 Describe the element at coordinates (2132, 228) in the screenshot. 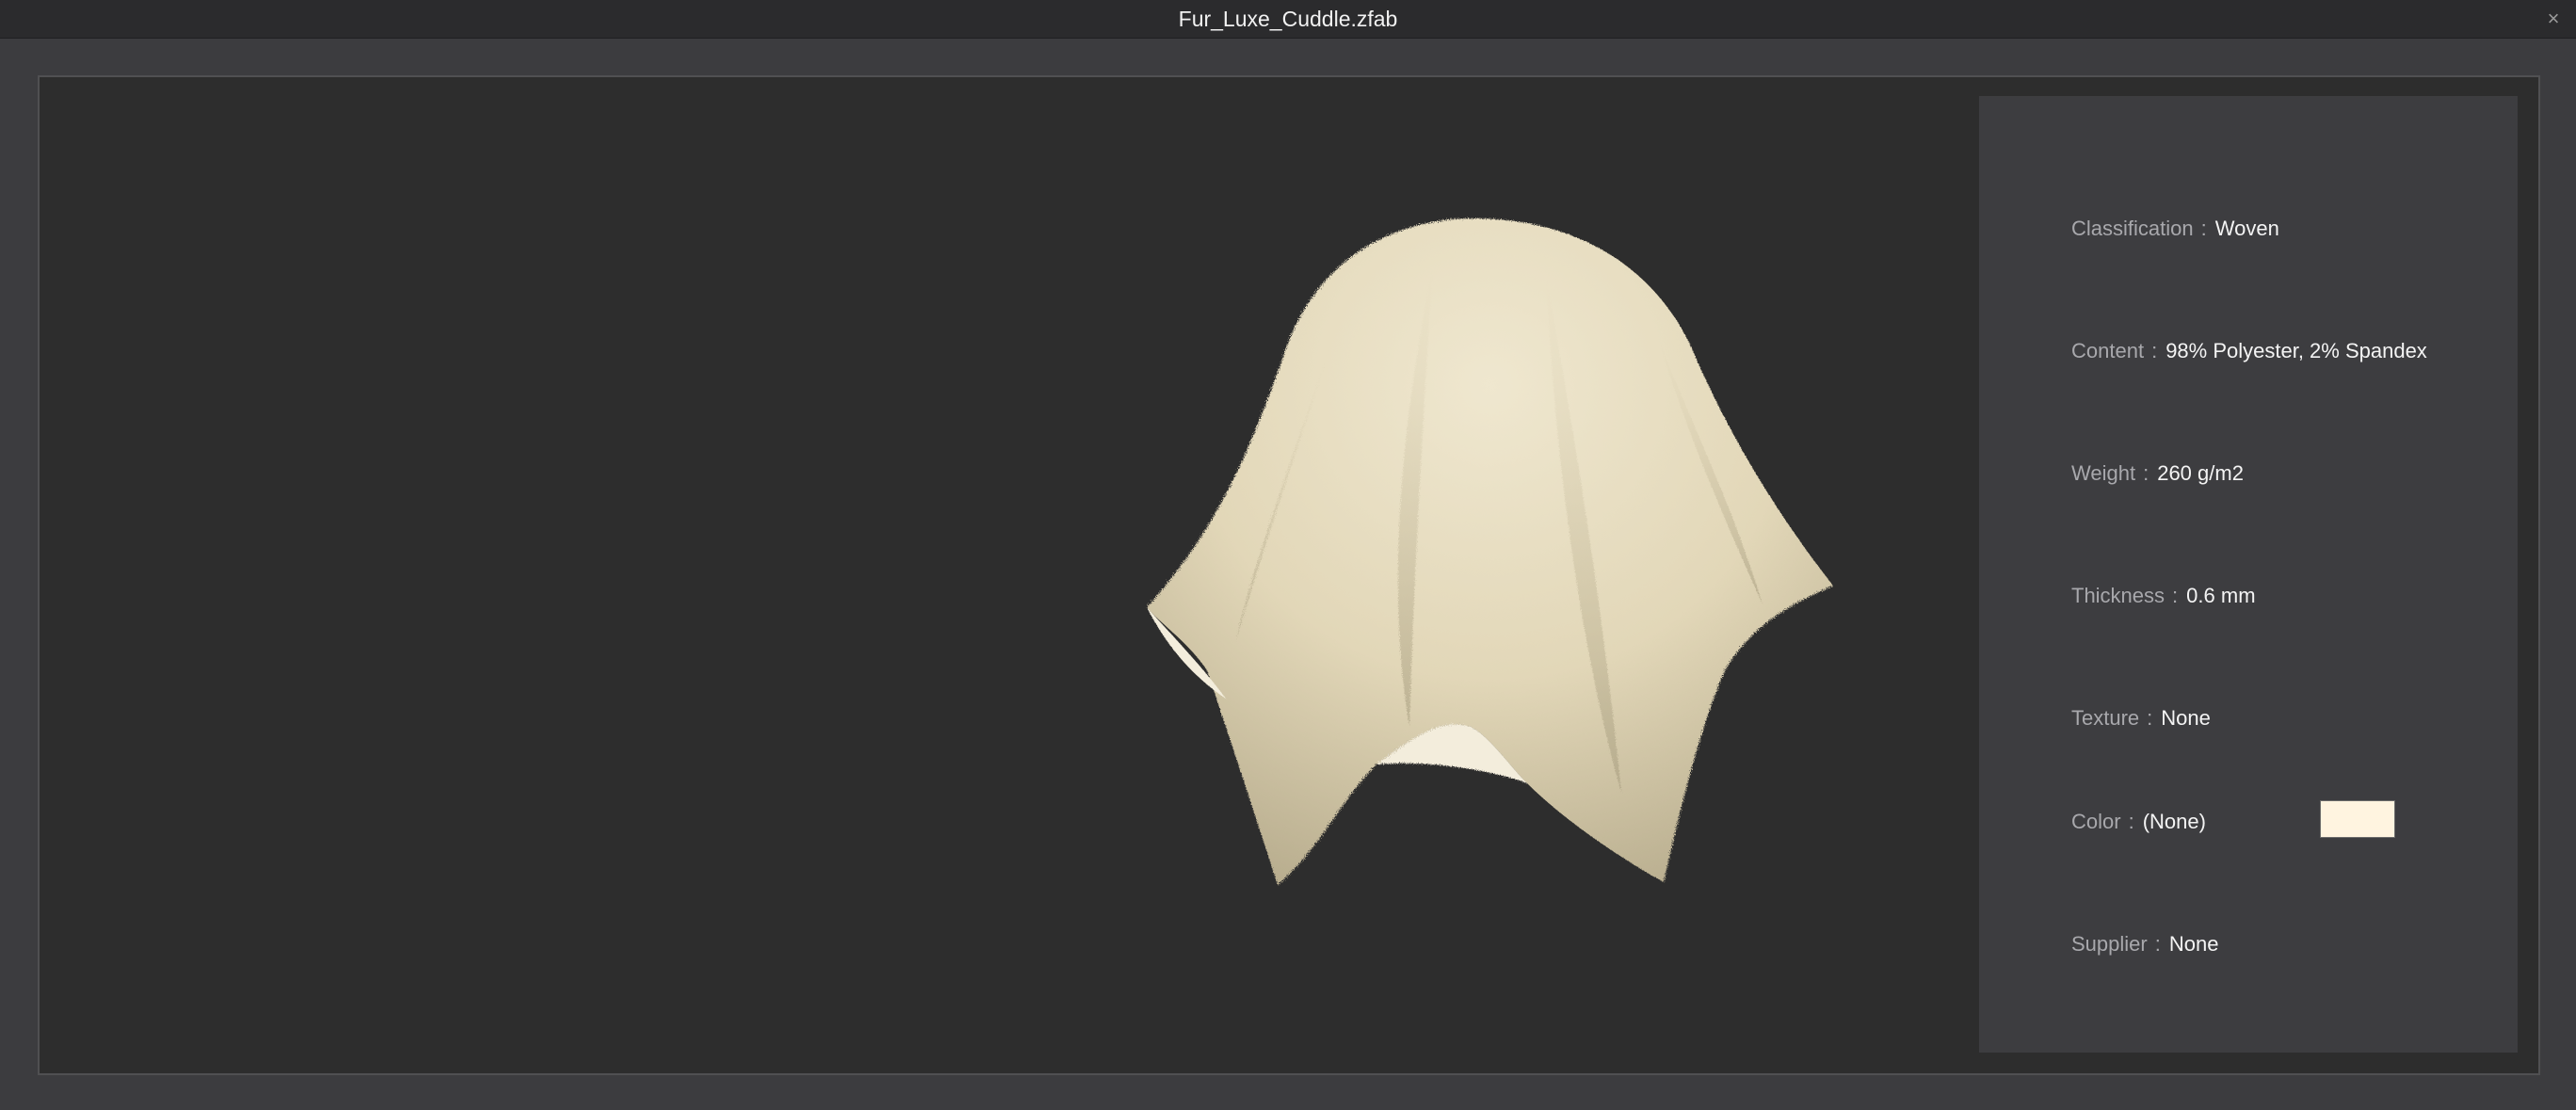

I see `classification-label: Classification` at that location.